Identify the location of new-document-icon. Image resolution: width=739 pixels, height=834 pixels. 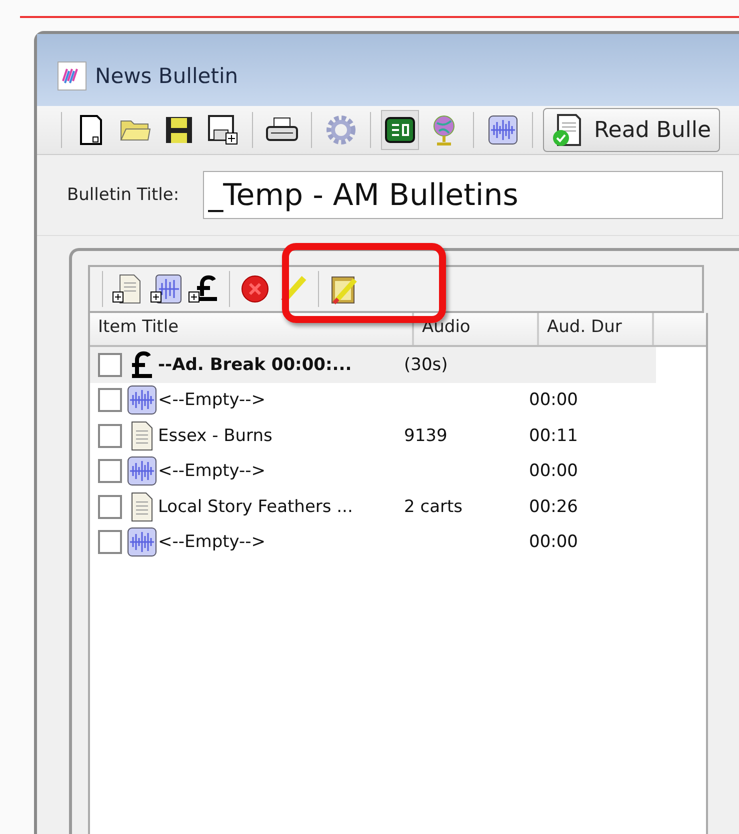
(91, 130).